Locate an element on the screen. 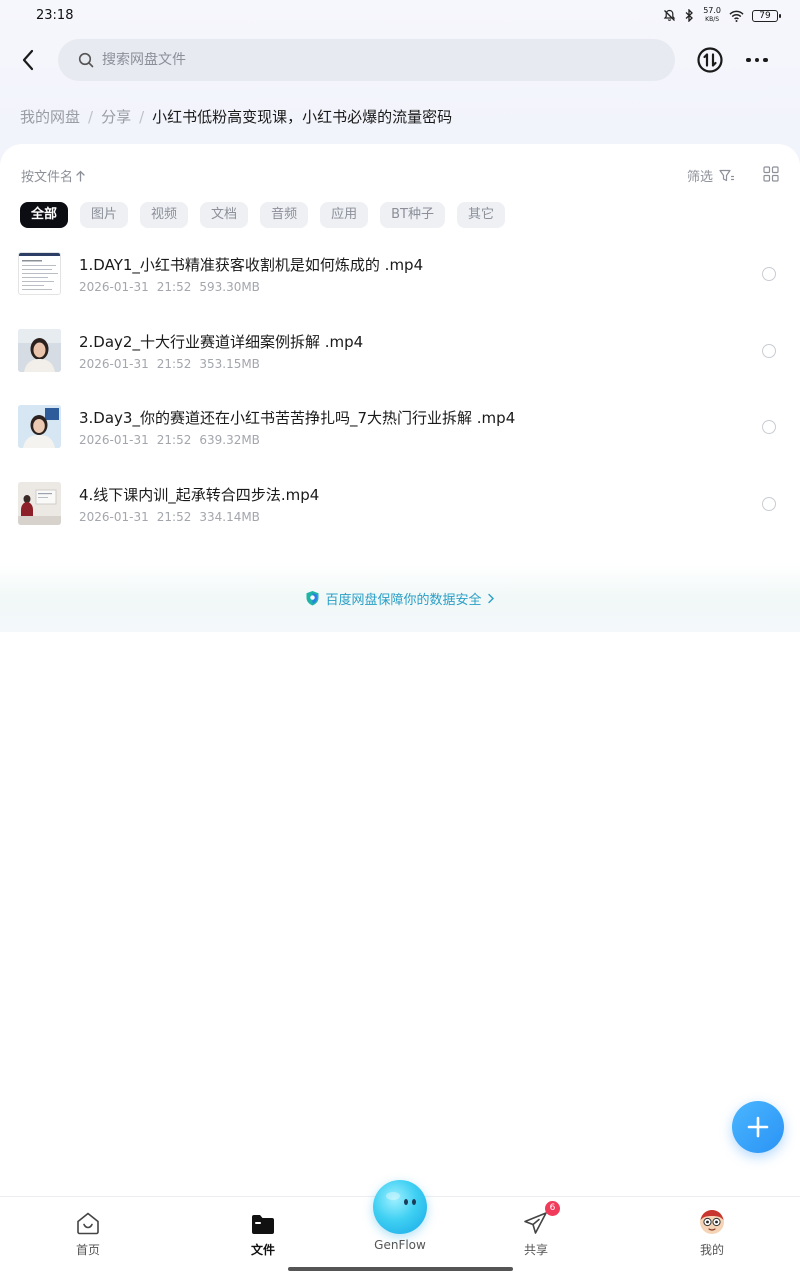  transfer-icon is located at coordinates (710, 60).